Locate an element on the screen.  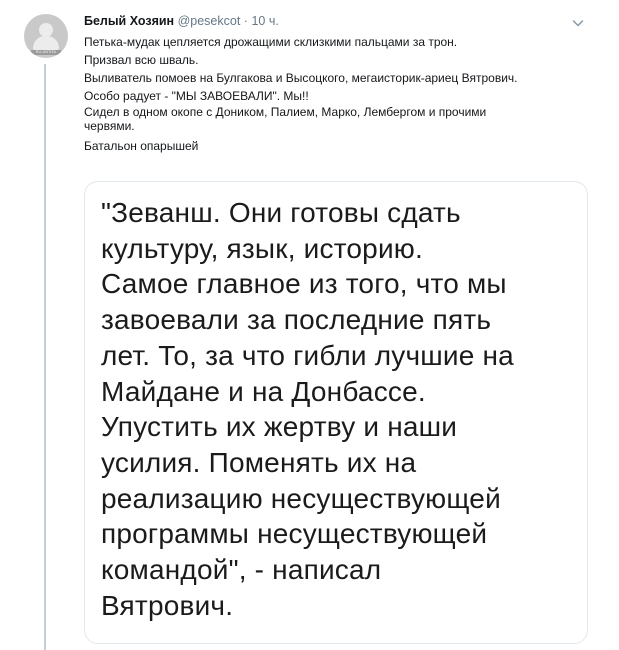
chevron-down-icon is located at coordinates (578, 23).